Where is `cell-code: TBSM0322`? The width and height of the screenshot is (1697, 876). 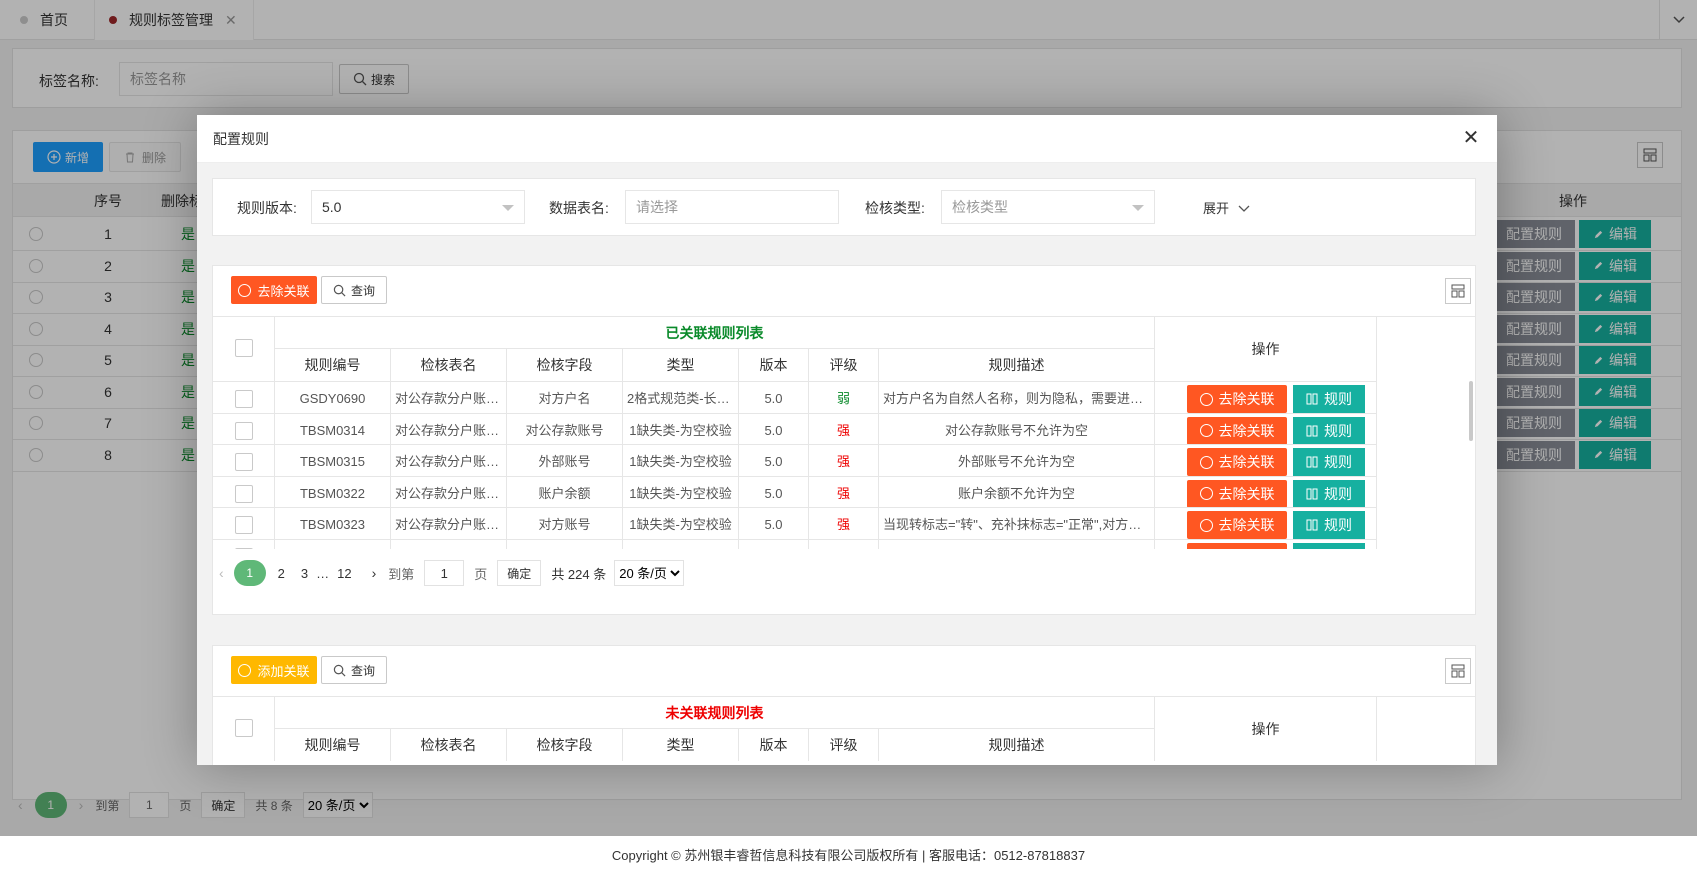
cell-code: TBSM0322 is located at coordinates (333, 493).